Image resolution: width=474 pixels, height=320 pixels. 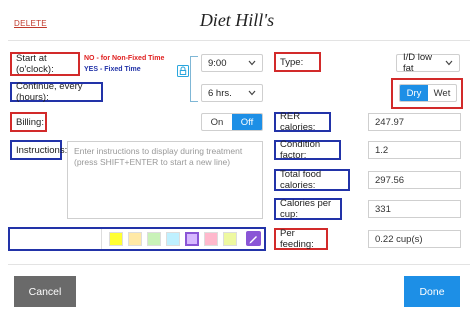 What do you see at coordinates (414, 122) in the screenshot?
I see `rer-calories-field: 247.97` at bounding box center [414, 122].